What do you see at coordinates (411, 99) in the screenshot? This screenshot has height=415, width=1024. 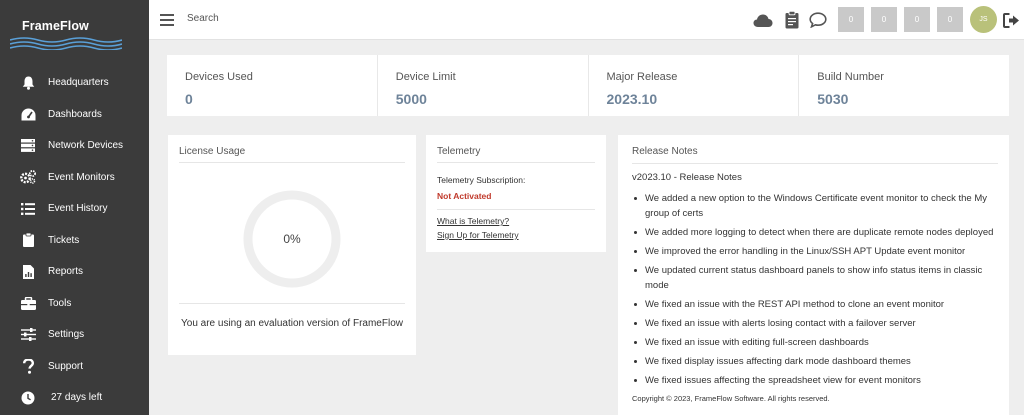 I see `stat-value: 5000` at bounding box center [411, 99].